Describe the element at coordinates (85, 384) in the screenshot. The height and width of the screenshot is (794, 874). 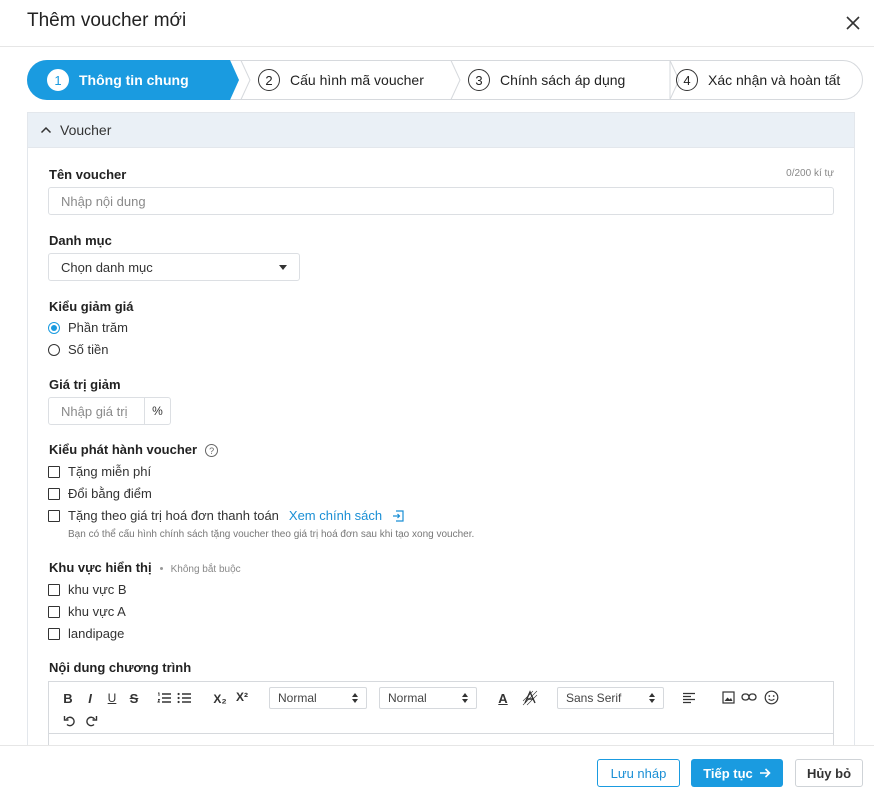
I see `discount-value-label: Giá trị giảm` at that location.